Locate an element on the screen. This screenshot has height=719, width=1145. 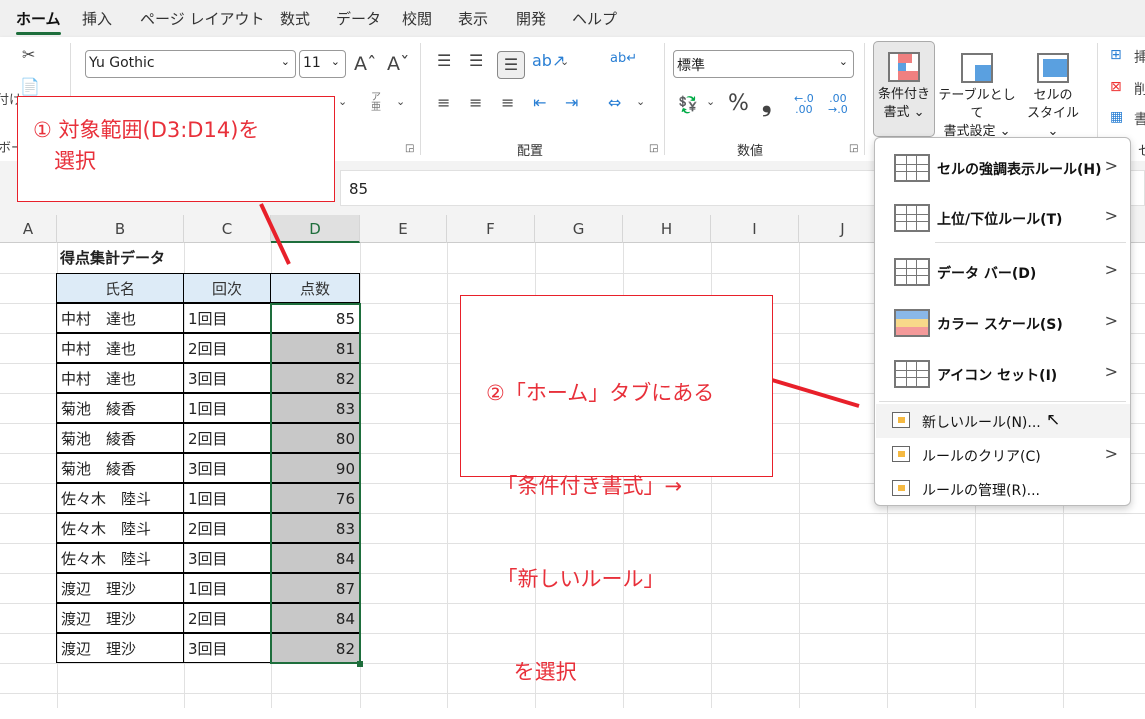
new-rule-icon is located at coordinates (901, 420).